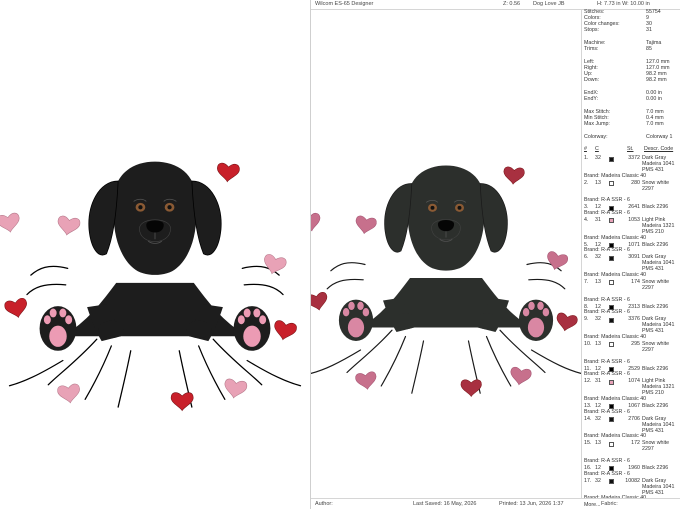 Image resolution: width=680 pixels, height=514 pixels. Describe the element at coordinates (445, 504) in the screenshot. I see `last-saved: Last Saved: 16 May, 2026` at that location.